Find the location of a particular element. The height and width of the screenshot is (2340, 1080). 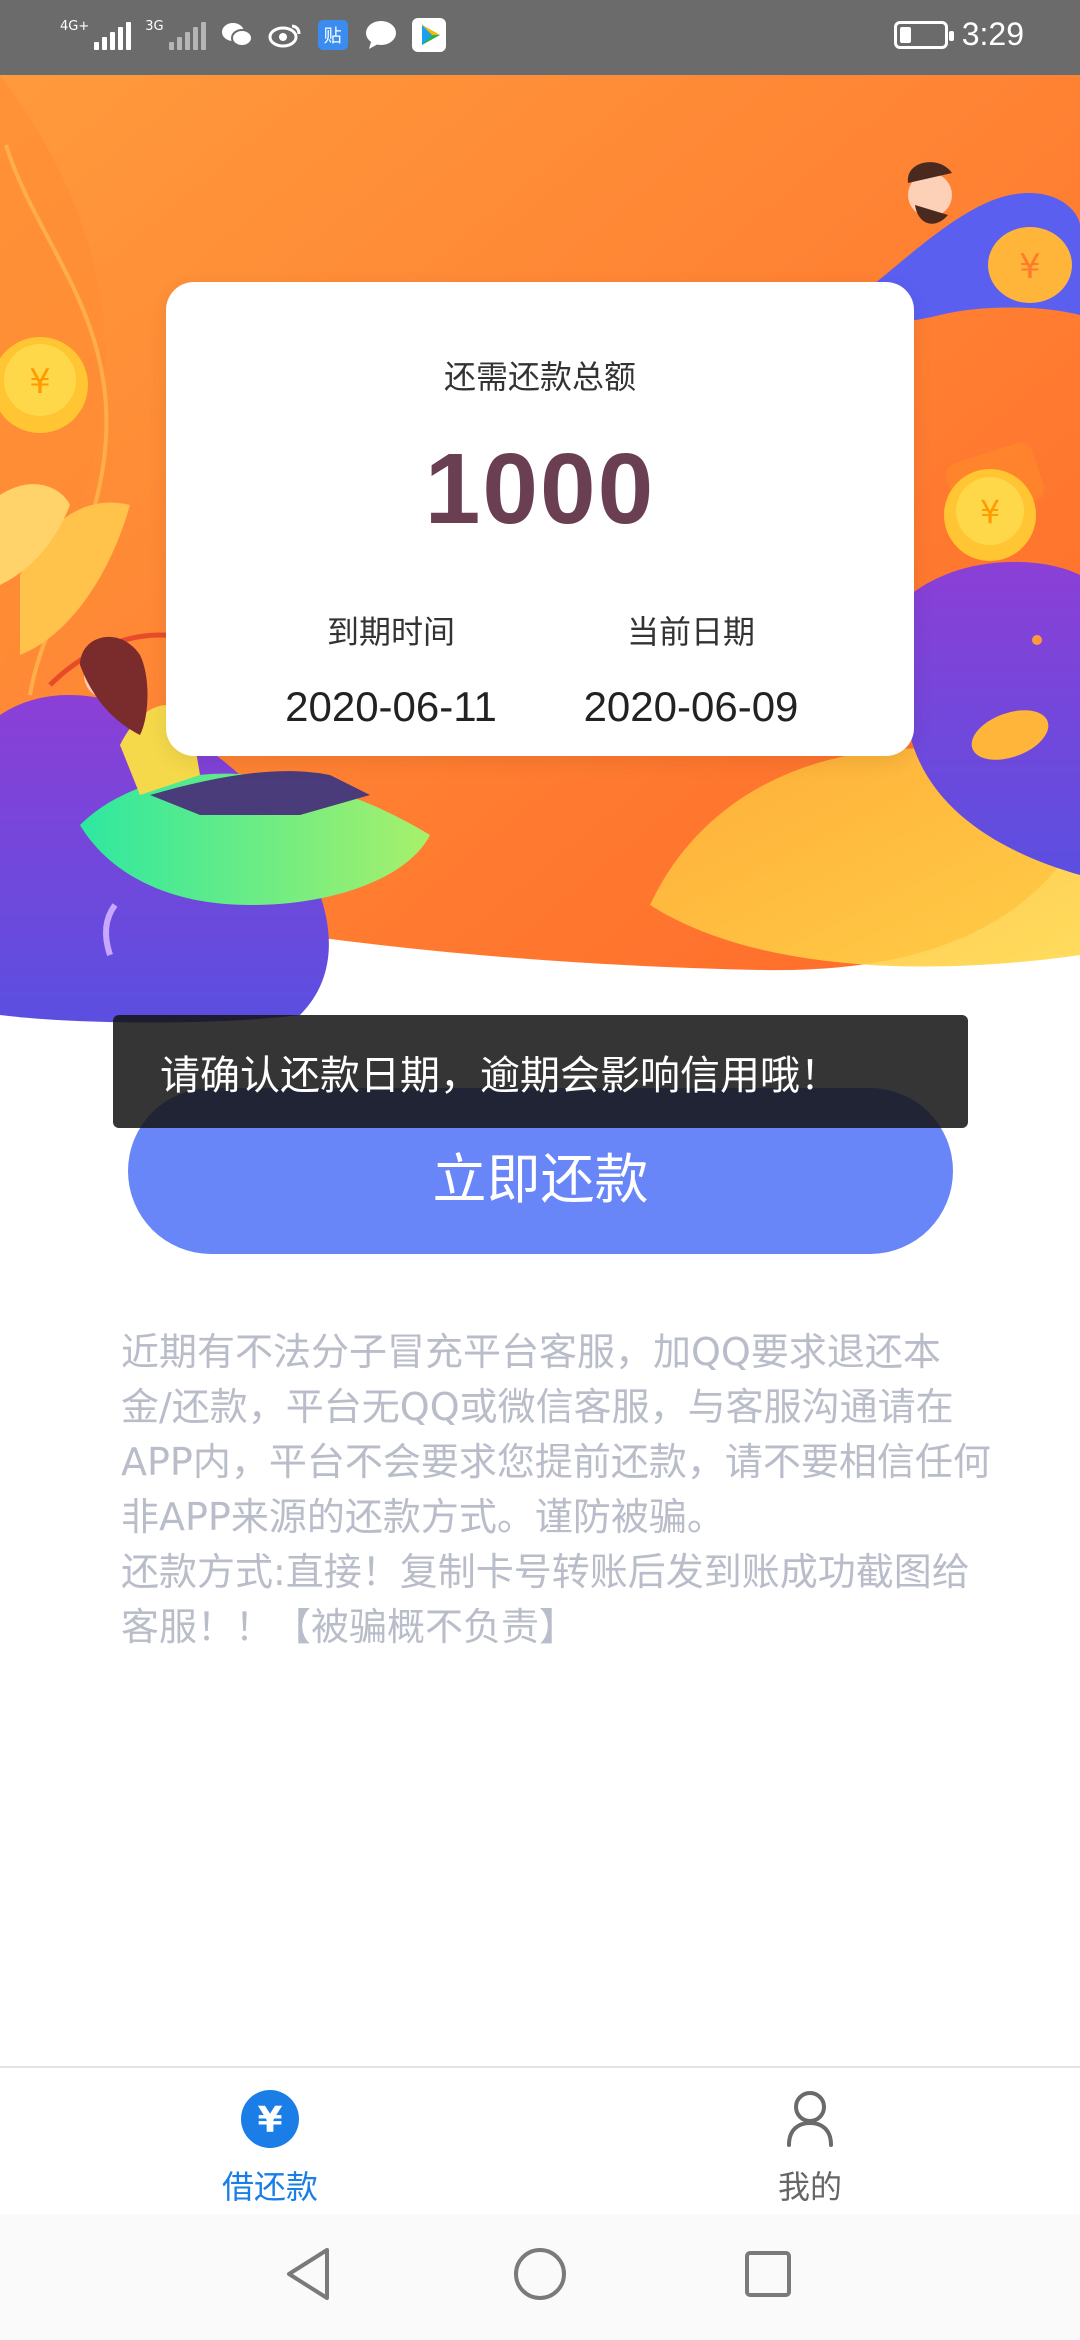

cellular-signal-icon: 4G+ is located at coordinates (96, 34).